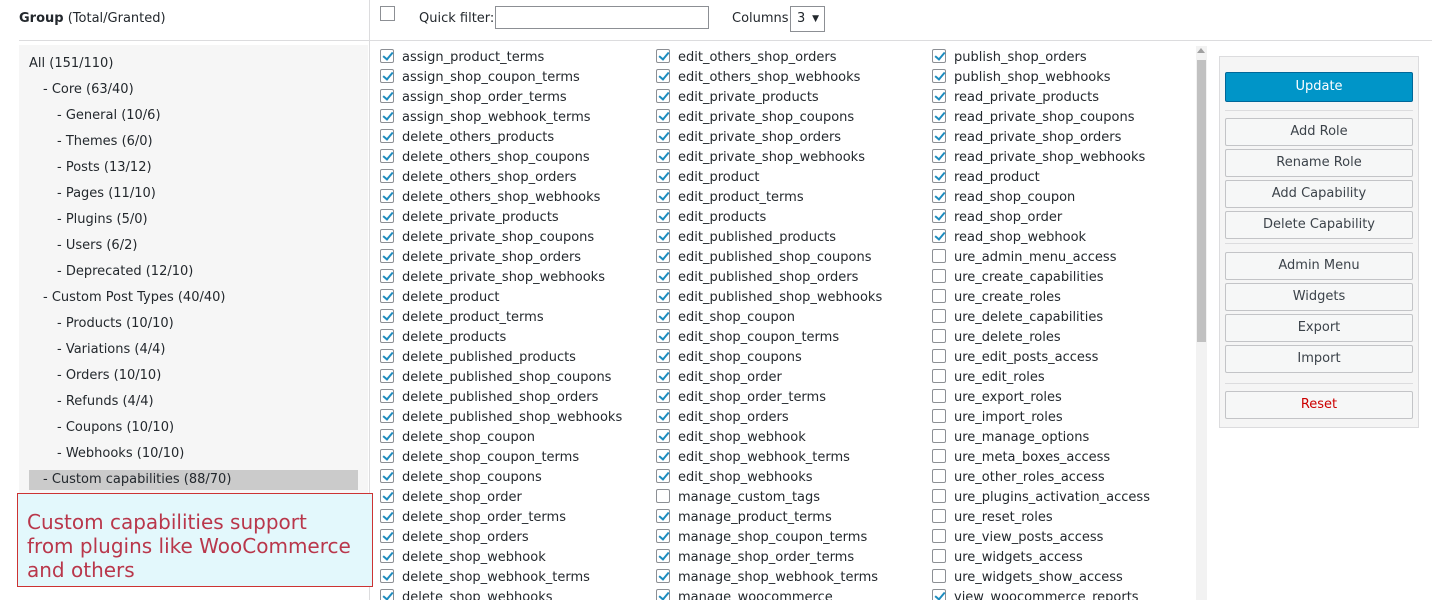 This screenshot has height=600, width=1444. Describe the element at coordinates (1026, 358) in the screenshot. I see `capability-label: ure_edit_posts_access` at that location.